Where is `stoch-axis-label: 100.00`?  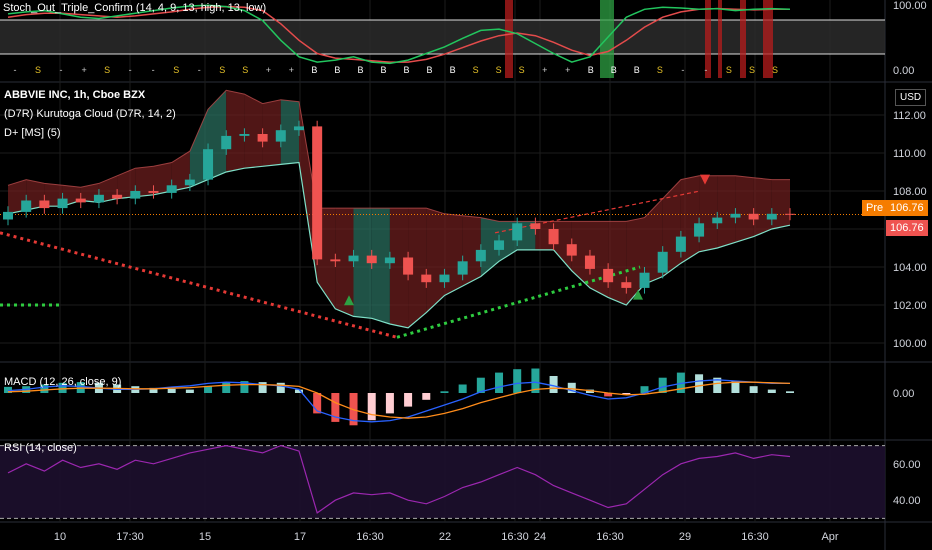 stoch-axis-label: 100.00 is located at coordinates (910, 6).